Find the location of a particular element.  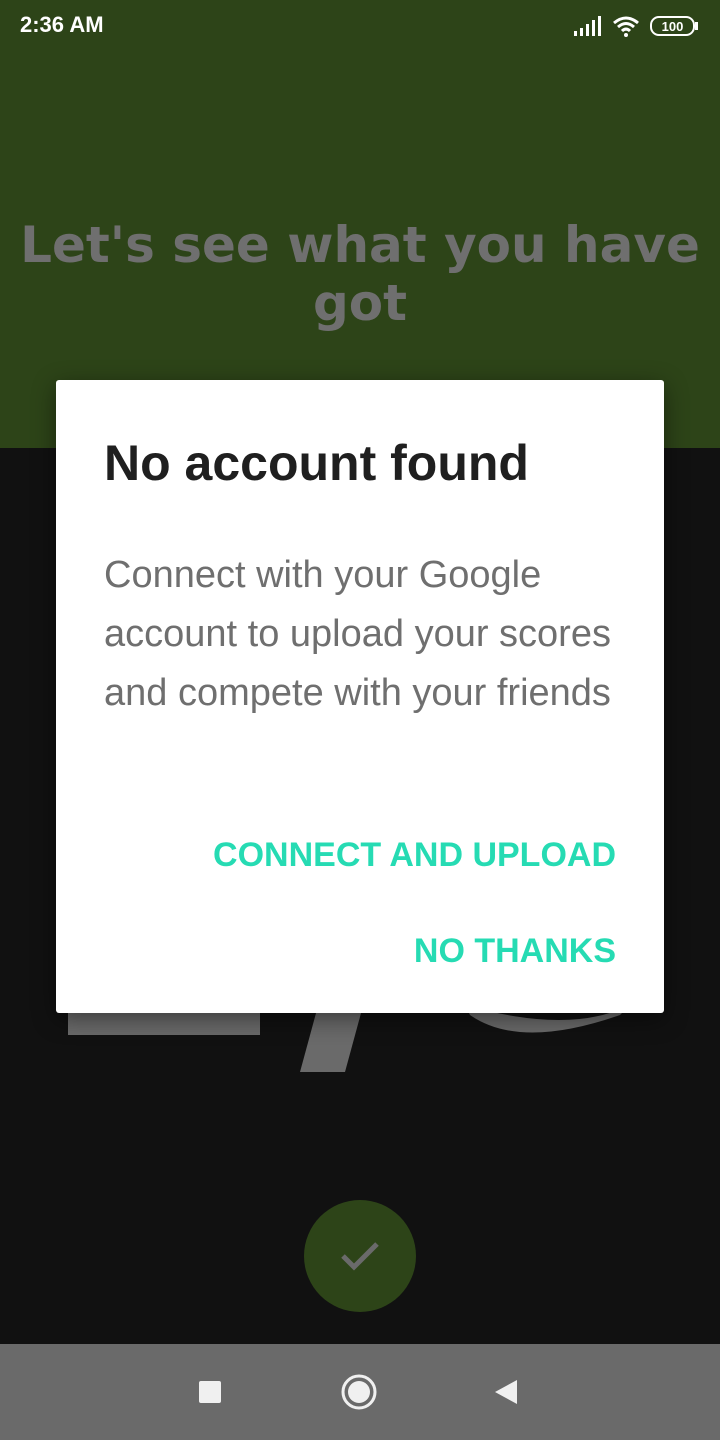

home-icon is located at coordinates (359, 1392).